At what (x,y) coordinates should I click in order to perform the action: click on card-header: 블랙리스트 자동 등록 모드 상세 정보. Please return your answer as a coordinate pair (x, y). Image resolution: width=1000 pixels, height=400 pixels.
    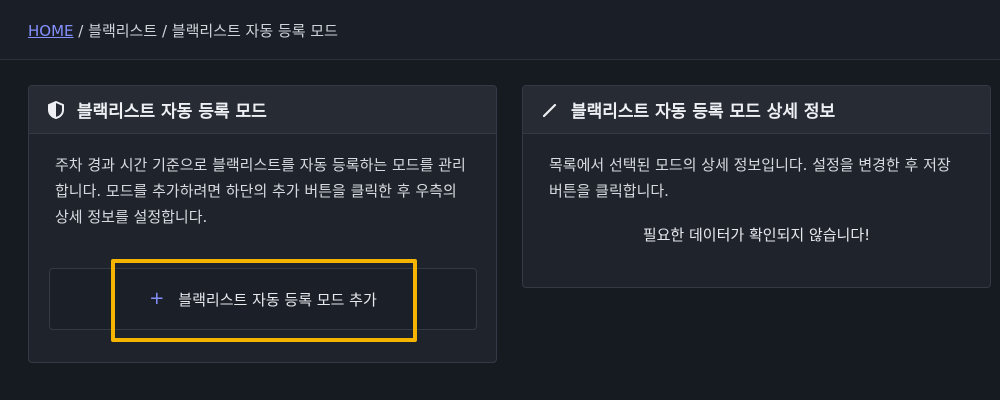
    Looking at the image, I should click on (756, 110).